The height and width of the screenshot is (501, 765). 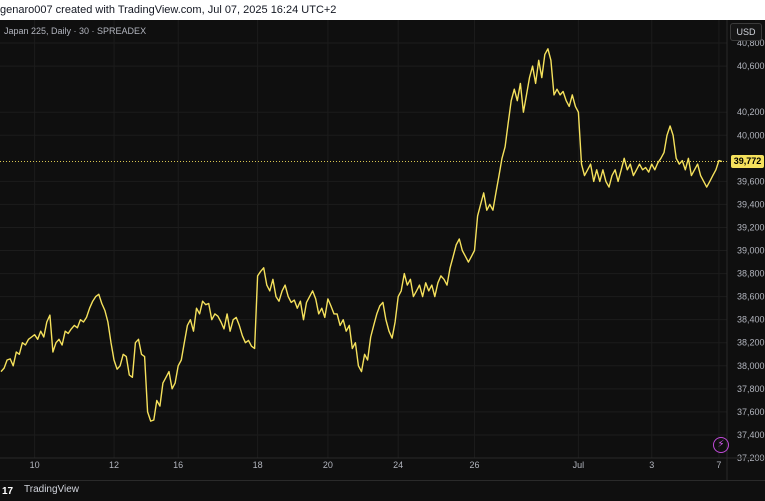 I want to click on y-tick-label: 38,000, so click(x=751, y=366).